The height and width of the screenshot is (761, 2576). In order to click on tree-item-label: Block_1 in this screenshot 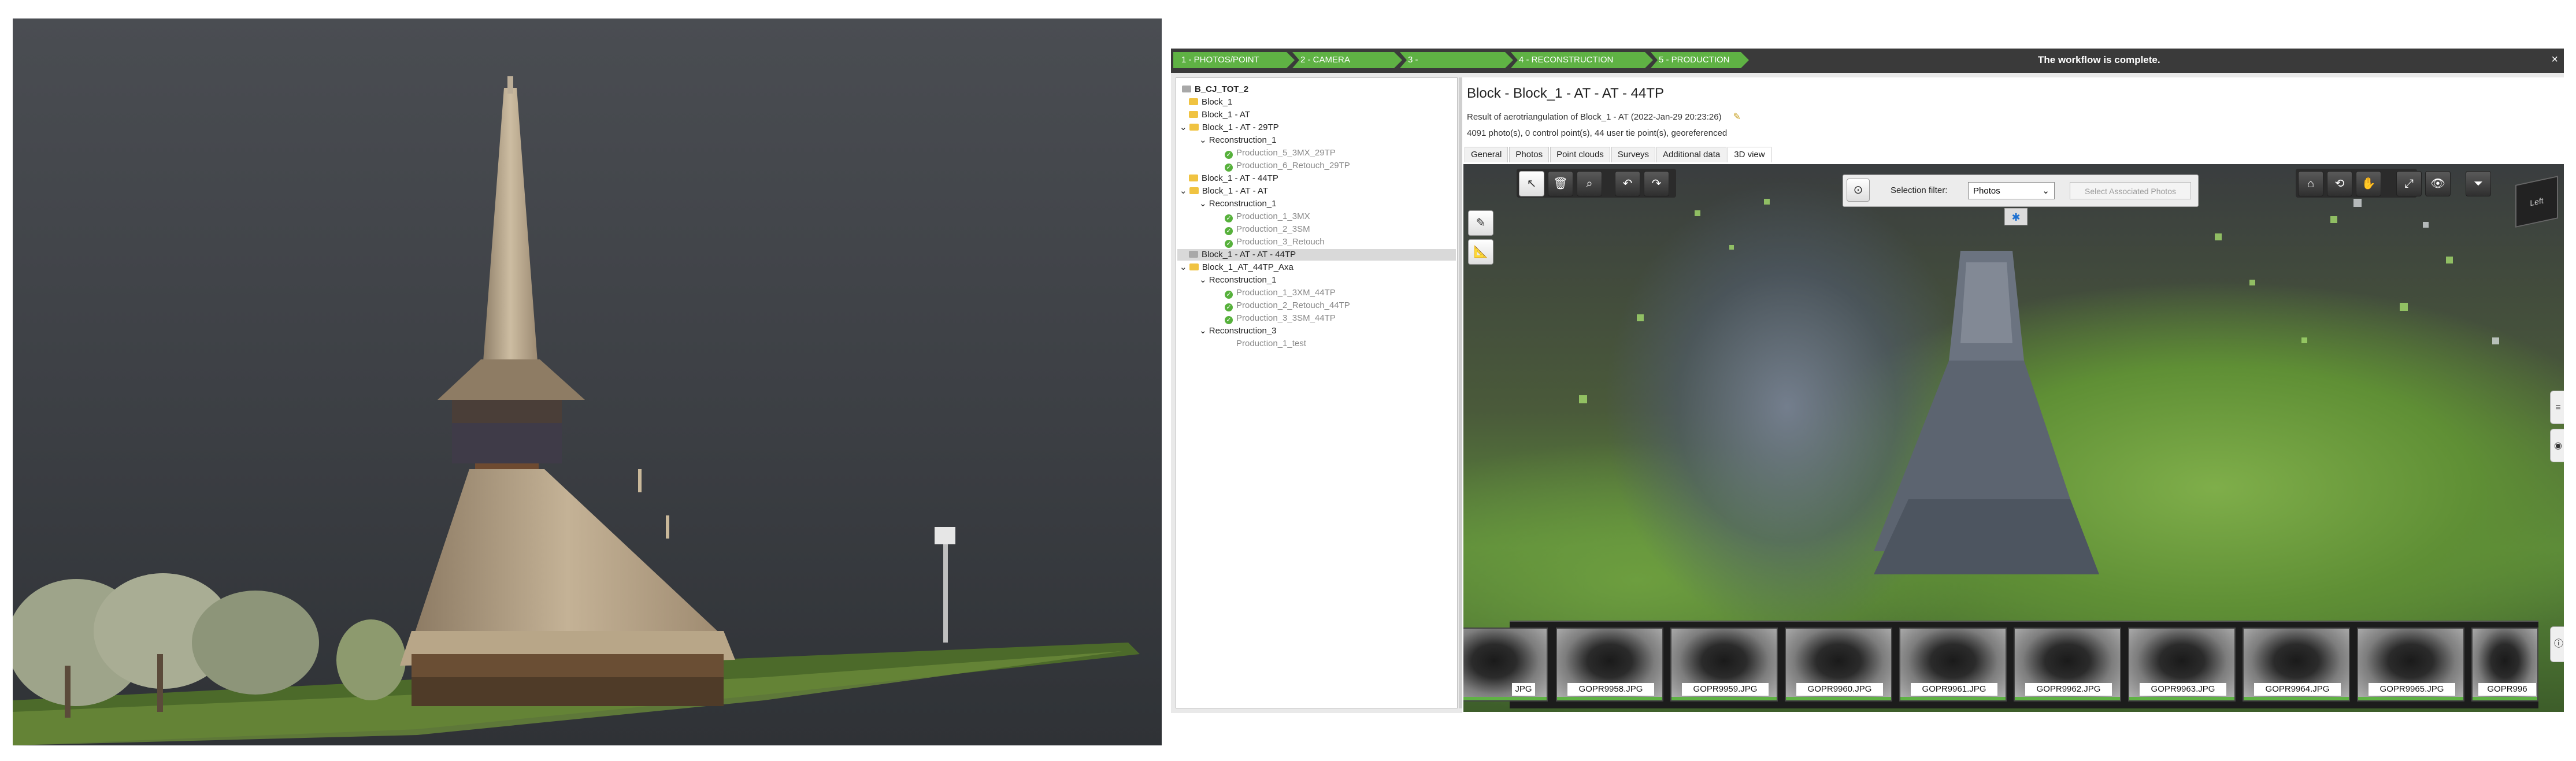, I will do `click(1217, 102)`.